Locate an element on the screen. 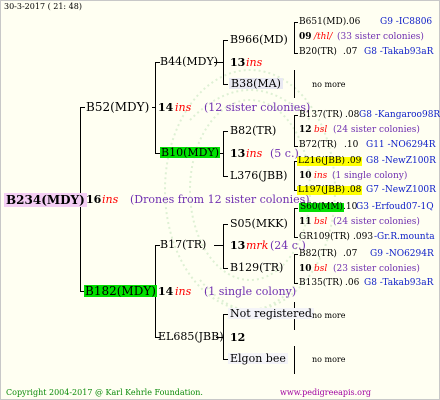 The height and width of the screenshot is (400, 440). b82a-note: (24 sister colonies) is located at coordinates (376, 130).